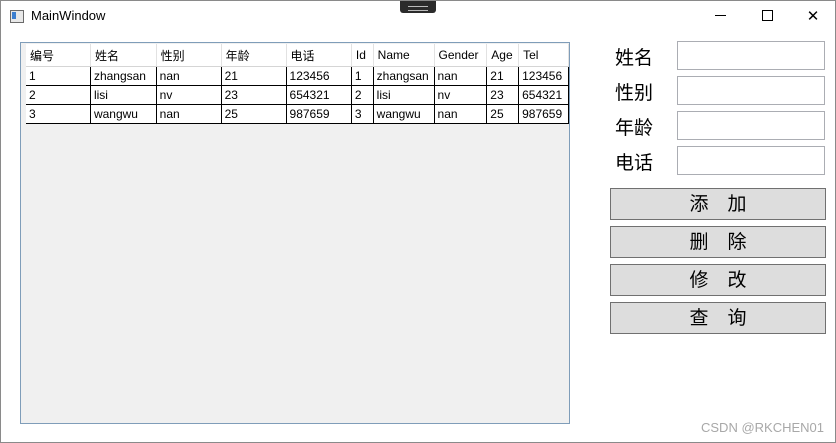  What do you see at coordinates (418, 16) in the screenshot?
I see `title-bar: MainWindow ✕` at bounding box center [418, 16].